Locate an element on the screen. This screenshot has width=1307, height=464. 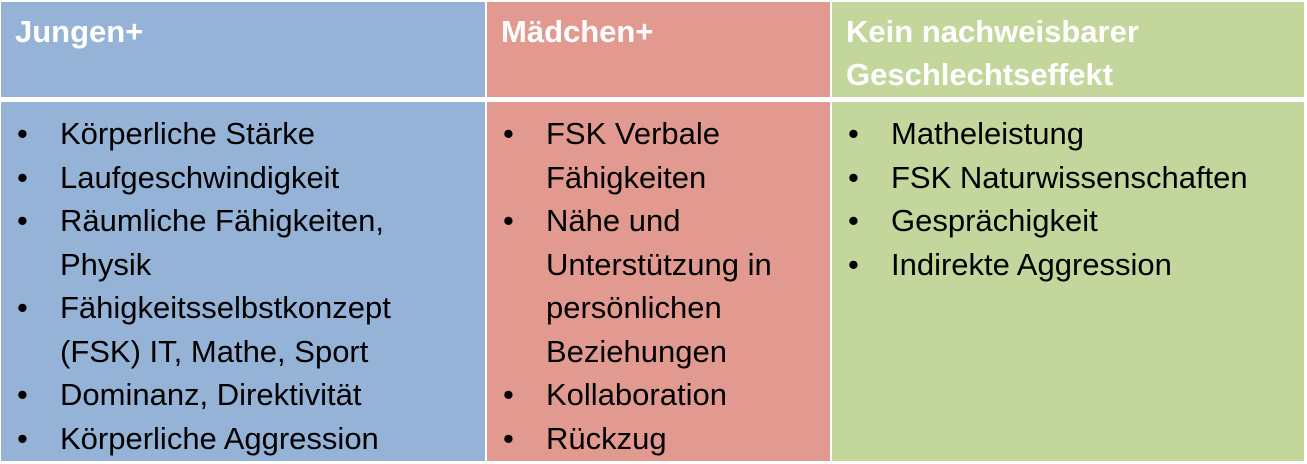
header-no-effect: Kein nachweisbarer Geschlechtseffekt is located at coordinates (1068, 49).